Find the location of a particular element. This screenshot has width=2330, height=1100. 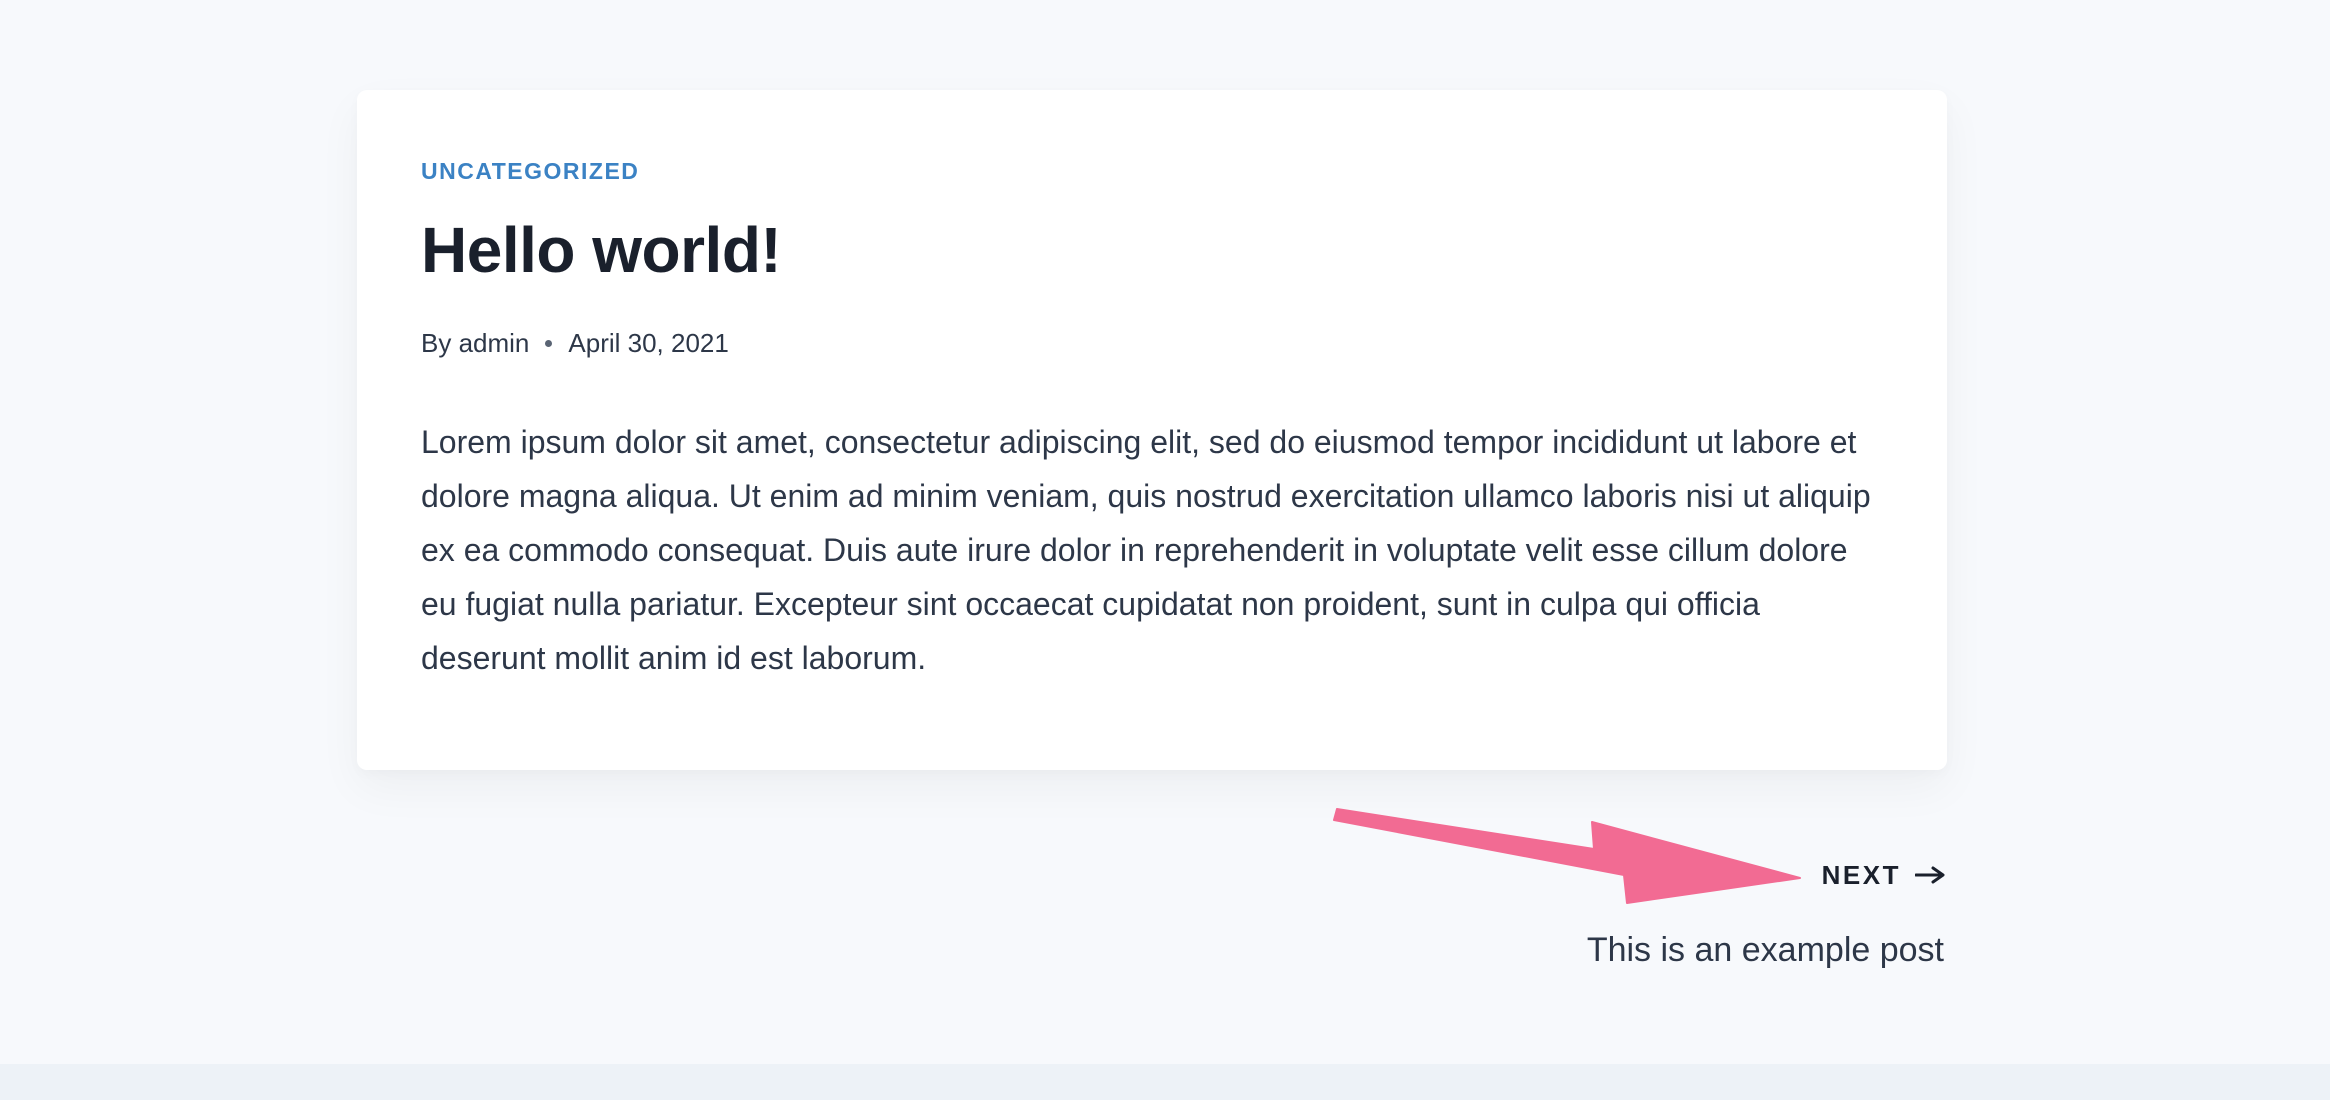

post-author: By admin is located at coordinates (475, 343).